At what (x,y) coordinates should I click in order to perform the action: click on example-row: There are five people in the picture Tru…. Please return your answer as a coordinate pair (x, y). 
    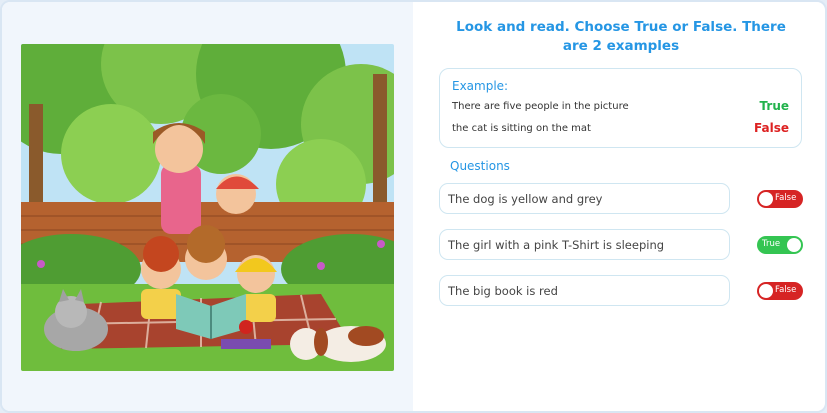
    Looking at the image, I should click on (620, 107).